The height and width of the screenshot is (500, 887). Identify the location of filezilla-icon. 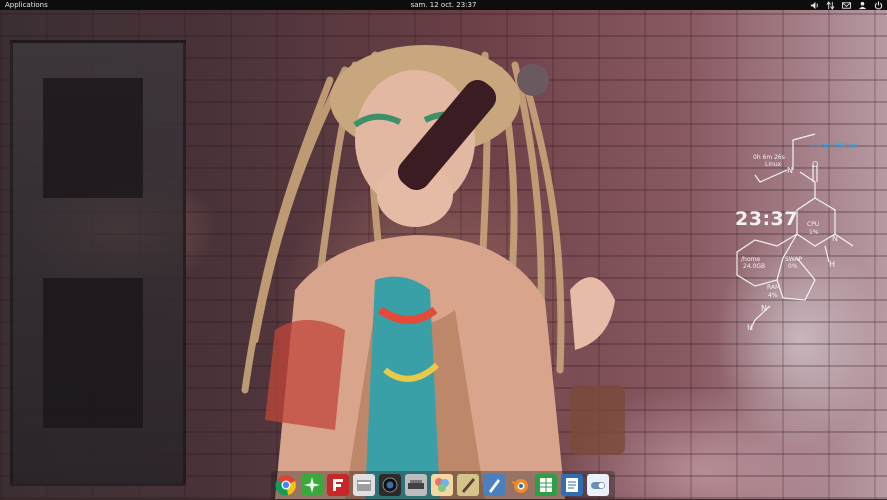
(338, 485).